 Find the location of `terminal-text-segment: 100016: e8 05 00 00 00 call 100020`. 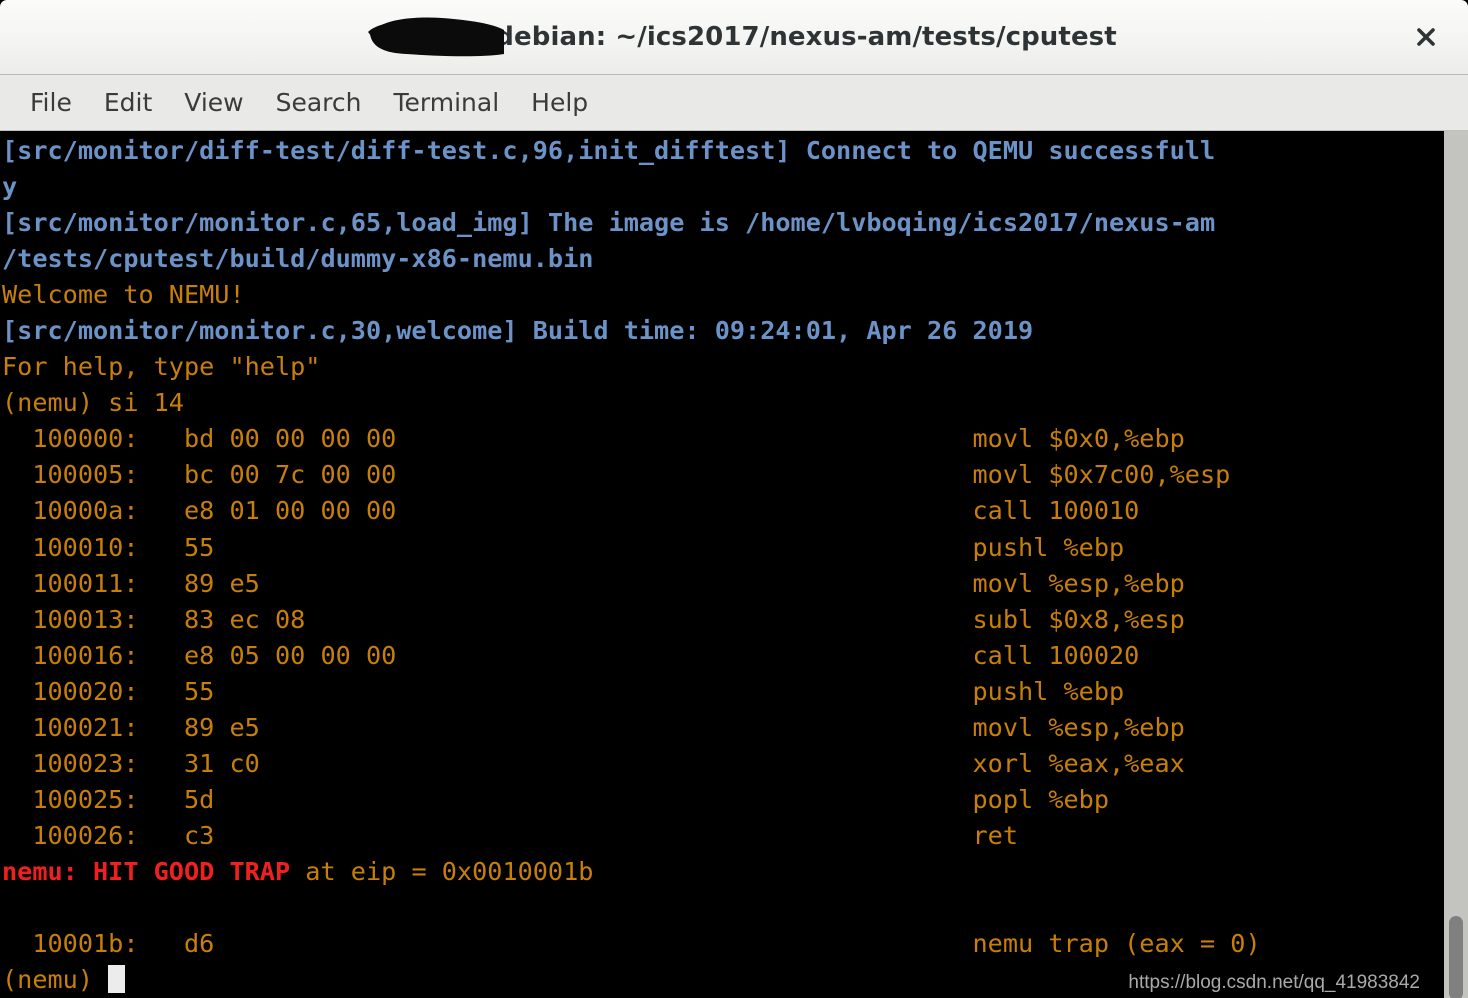

terminal-text-segment: 100016: e8 05 00 00 00 call 100020 is located at coordinates (571, 655).